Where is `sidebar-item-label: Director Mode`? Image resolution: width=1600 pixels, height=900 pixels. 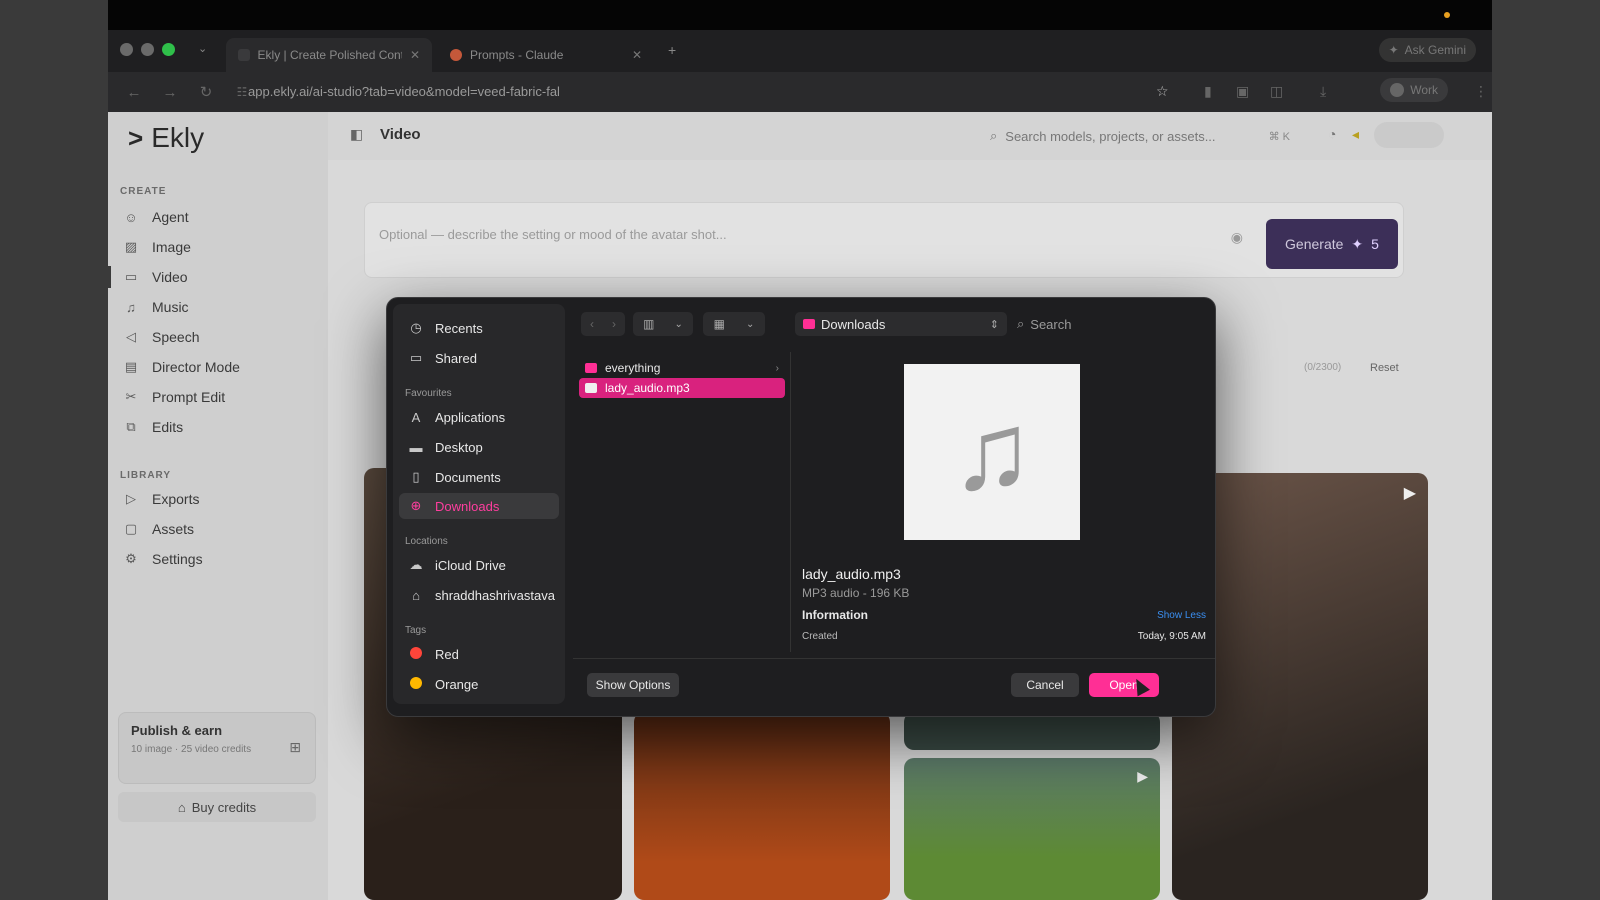 sidebar-item-label: Director Mode is located at coordinates (196, 367).